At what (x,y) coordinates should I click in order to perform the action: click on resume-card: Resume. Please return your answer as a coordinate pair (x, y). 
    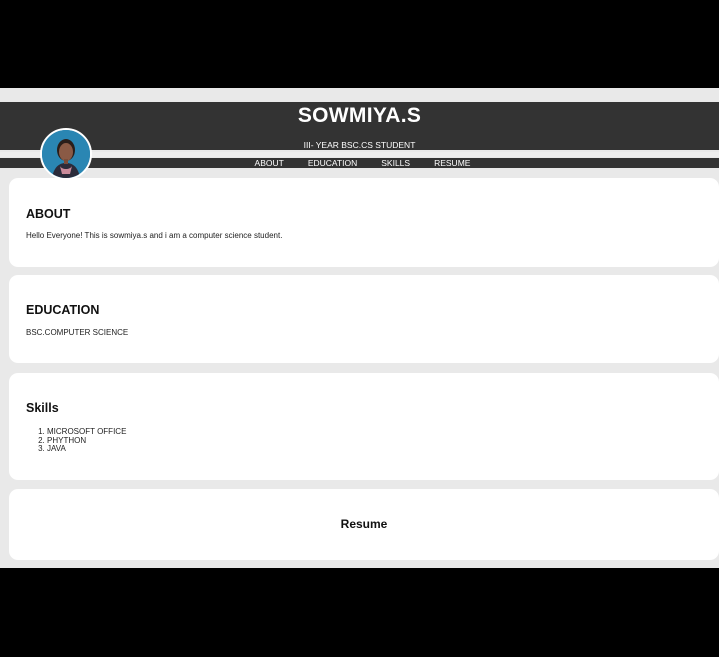
    Looking at the image, I should click on (364, 524).